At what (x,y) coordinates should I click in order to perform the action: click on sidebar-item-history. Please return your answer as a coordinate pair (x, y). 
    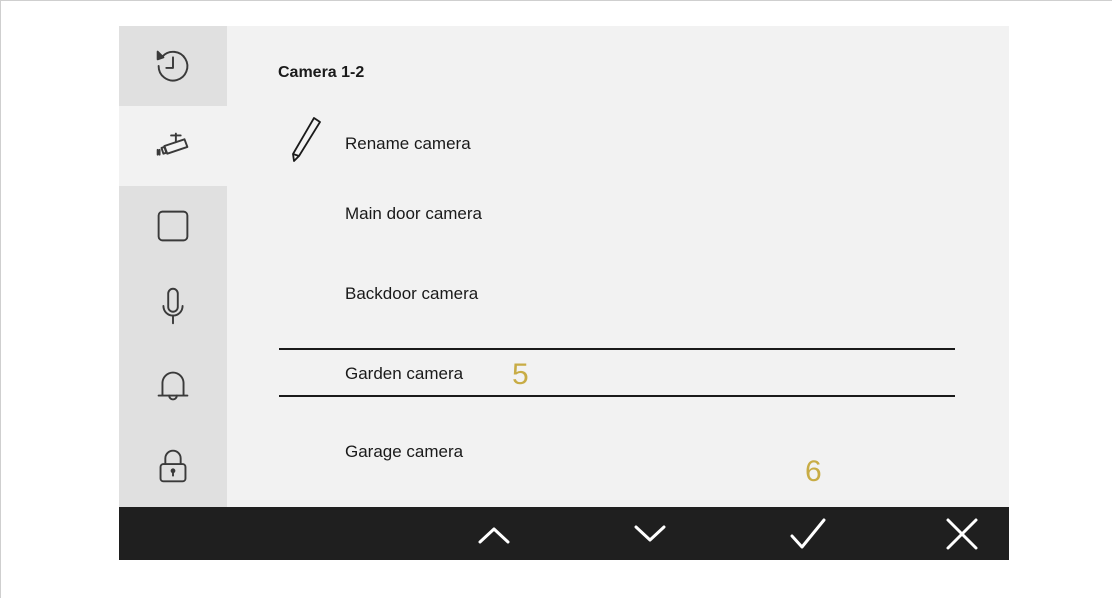
    Looking at the image, I should click on (173, 66).